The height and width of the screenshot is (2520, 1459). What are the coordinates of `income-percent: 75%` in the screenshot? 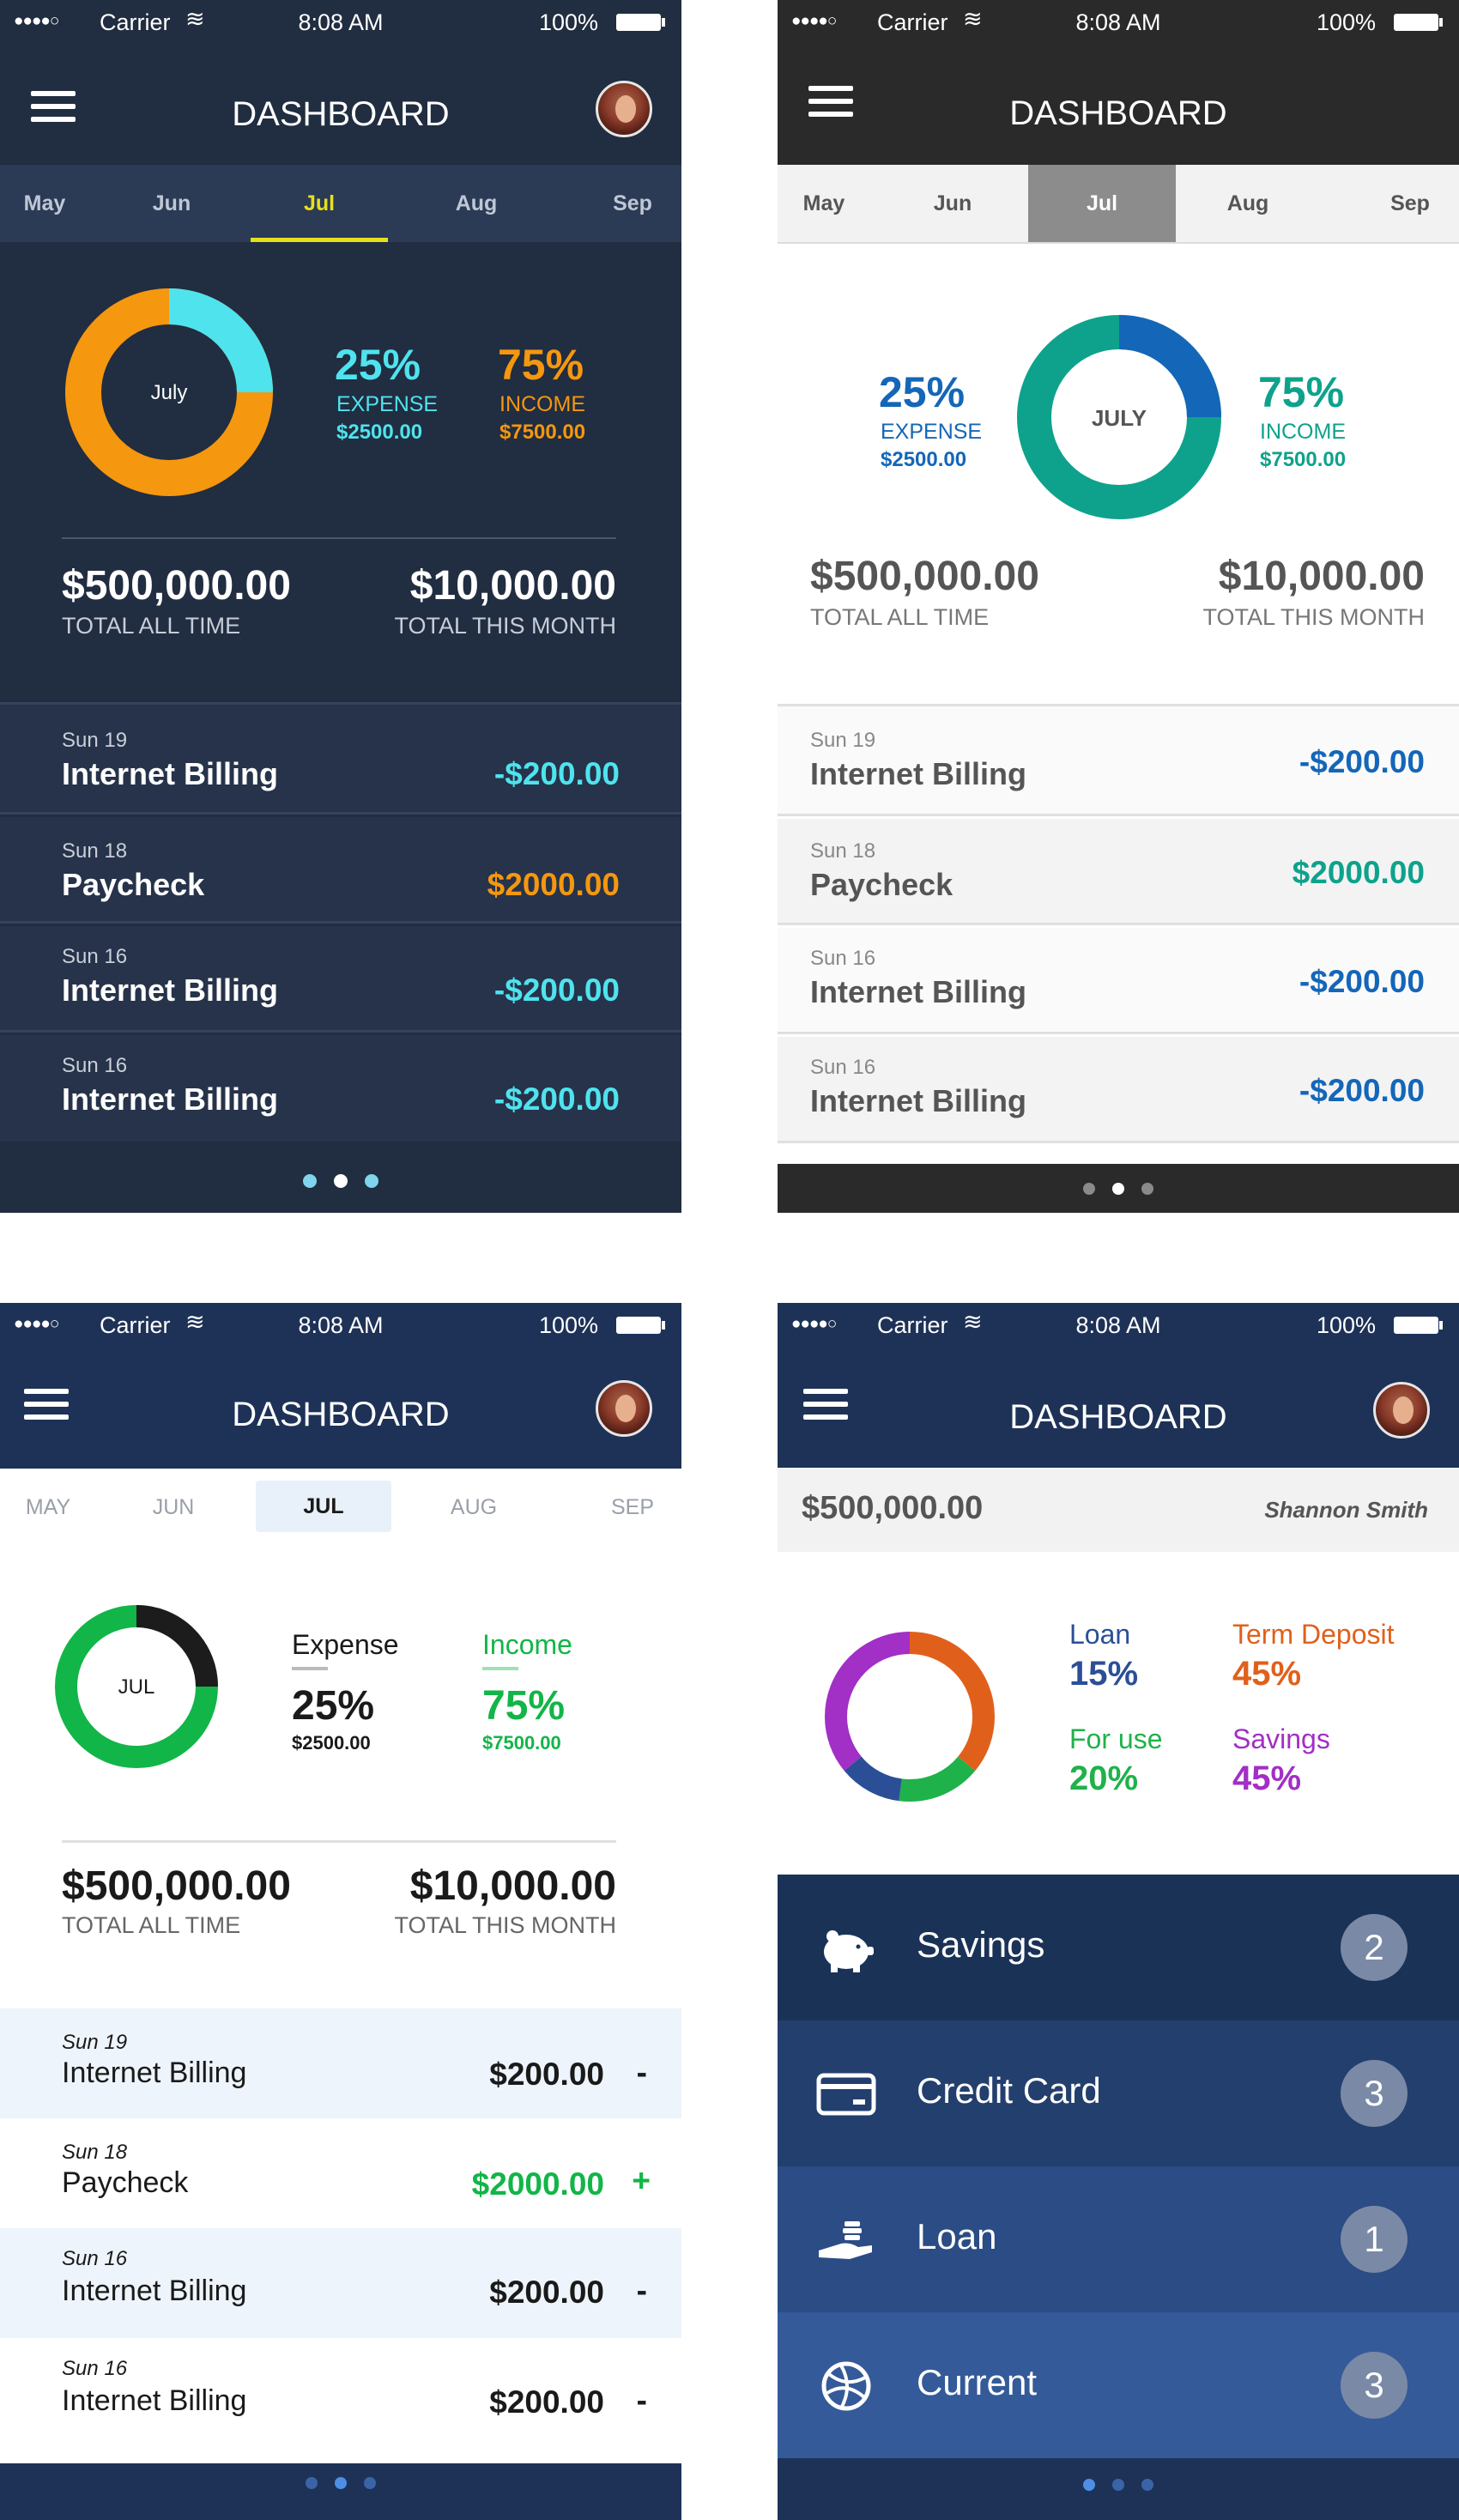 It's located at (1302, 392).